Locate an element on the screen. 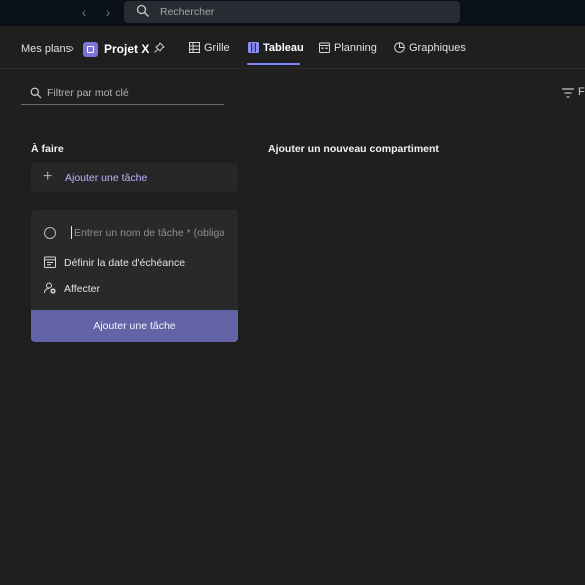 The image size is (585, 585). assign-label: Affecter is located at coordinates (82, 289).